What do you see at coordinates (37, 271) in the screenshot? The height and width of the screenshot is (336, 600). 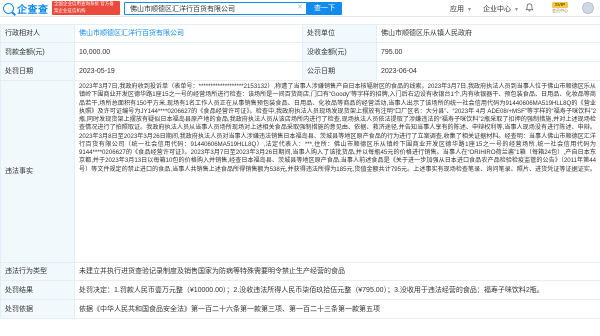 I see `violation-type-label: 违法行为类型` at bounding box center [37, 271].